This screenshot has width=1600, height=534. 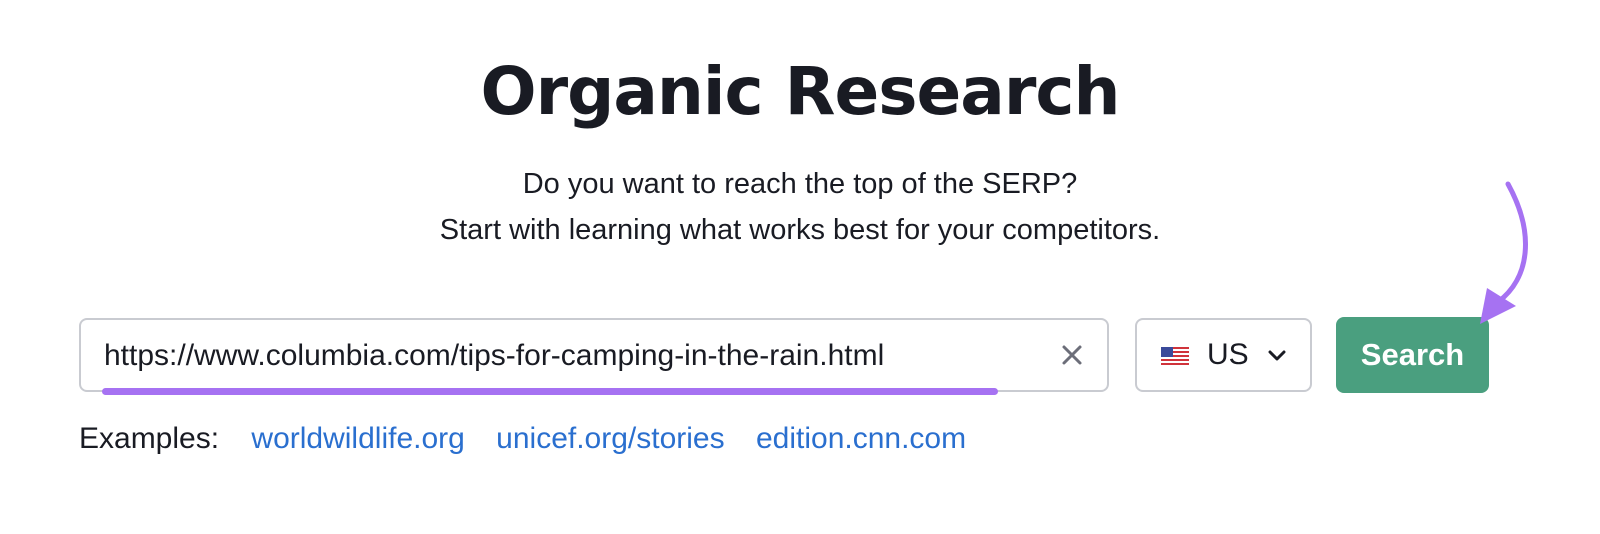 I want to click on chevron-down-icon, so click(x=1277, y=355).